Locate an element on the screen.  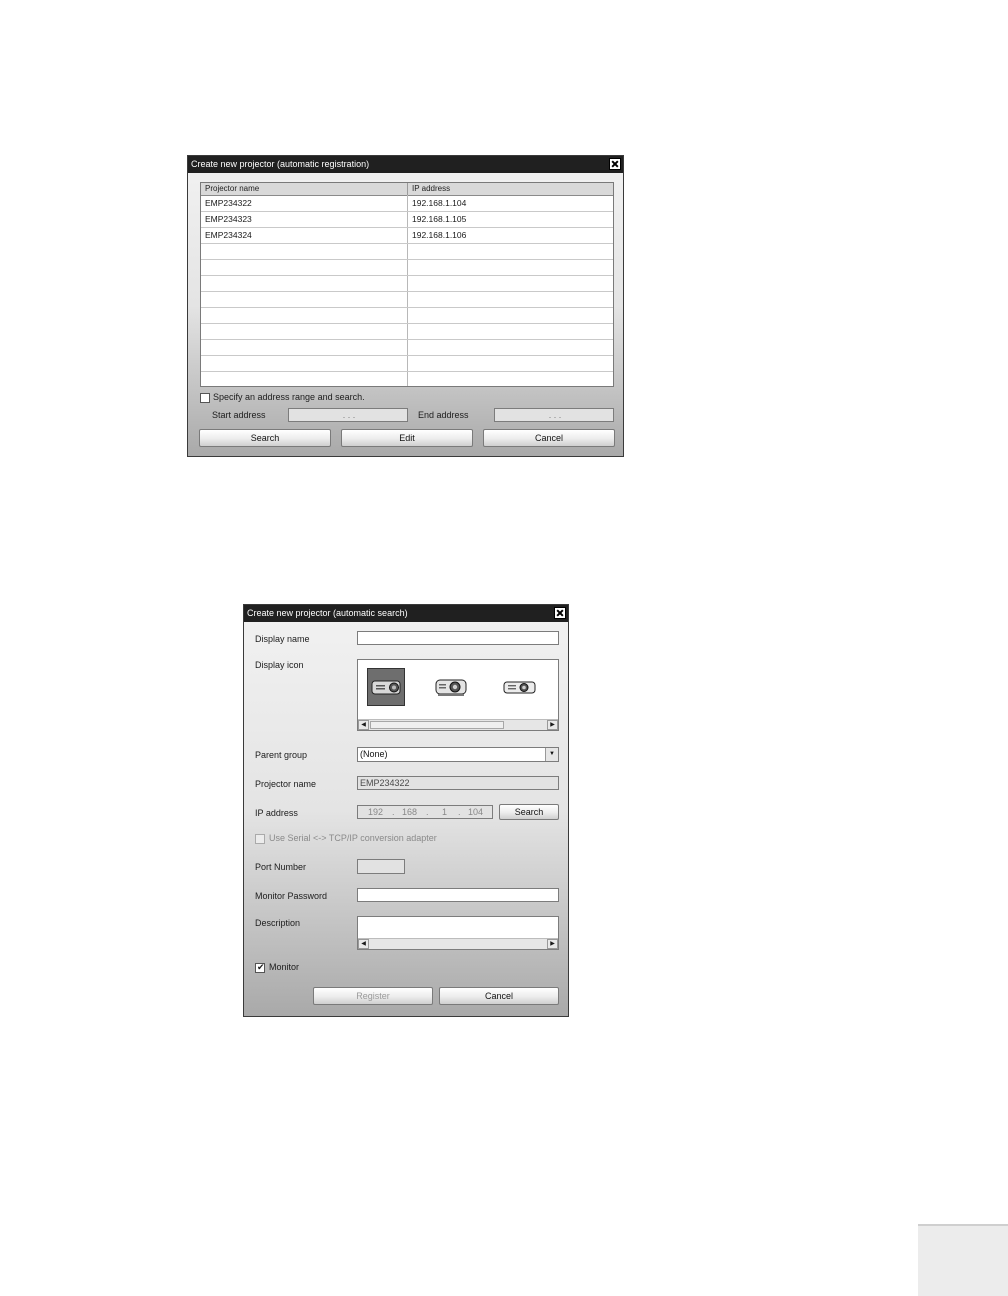
projector-name-label: Projector name is located at coordinates (286, 784).